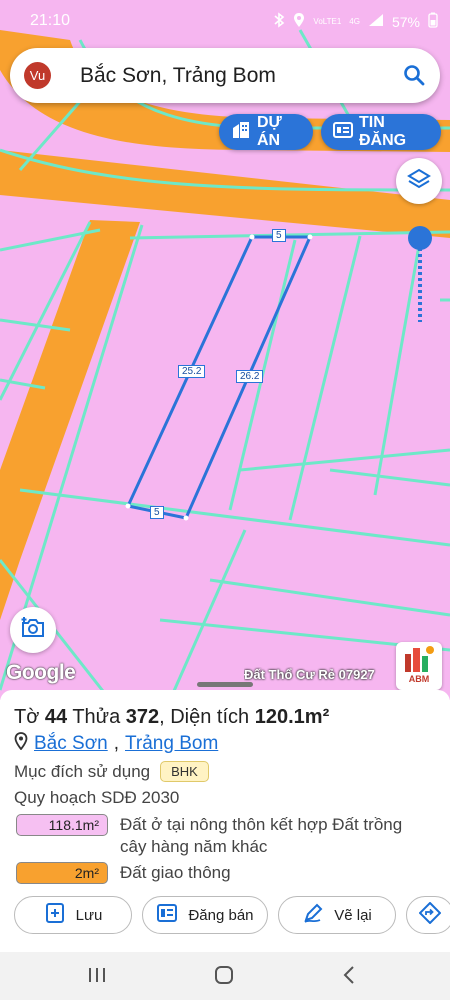  I want to click on back-icon, so click(349, 977).